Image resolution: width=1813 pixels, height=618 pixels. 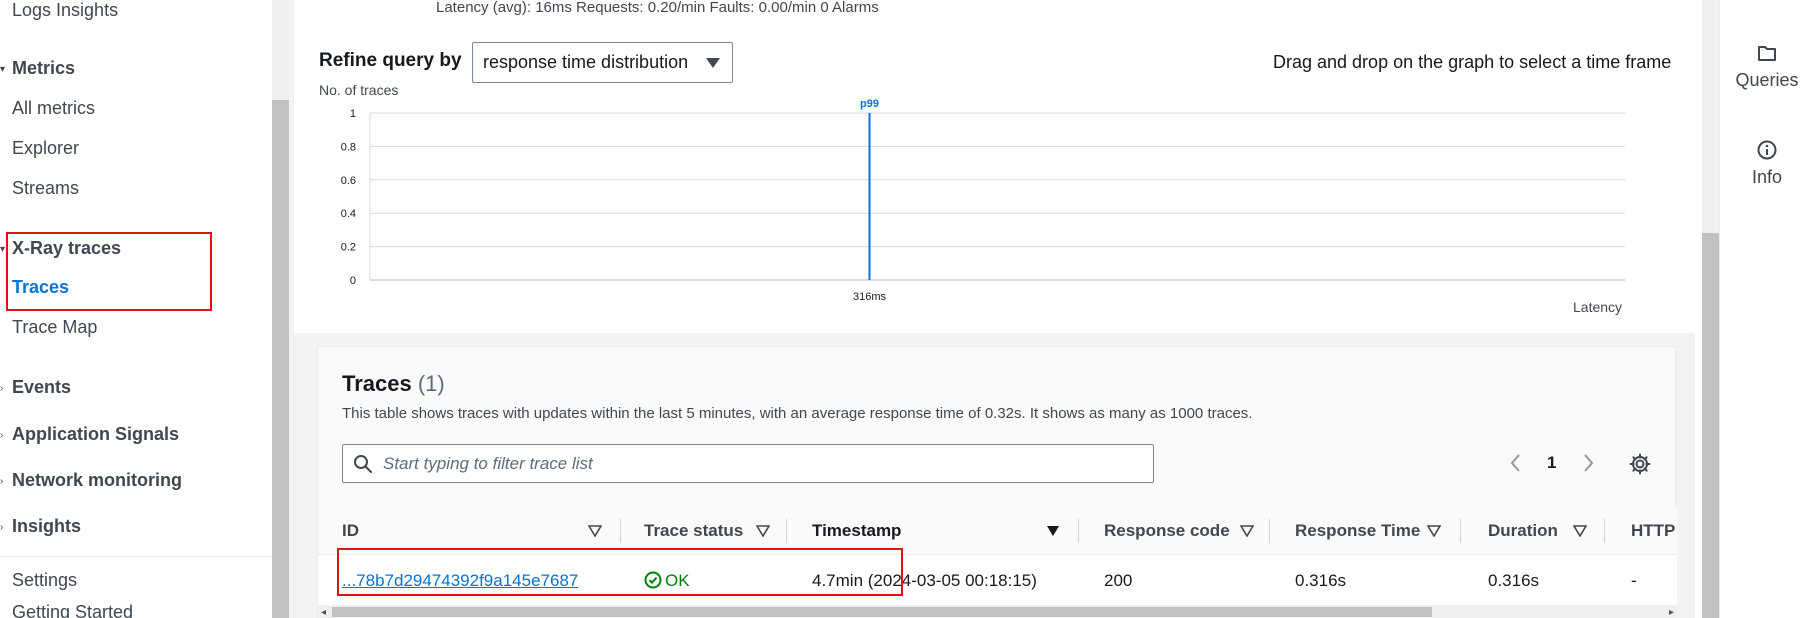 What do you see at coordinates (95, 434) in the screenshot?
I see `nav-section-application-signals: Application Signals` at bounding box center [95, 434].